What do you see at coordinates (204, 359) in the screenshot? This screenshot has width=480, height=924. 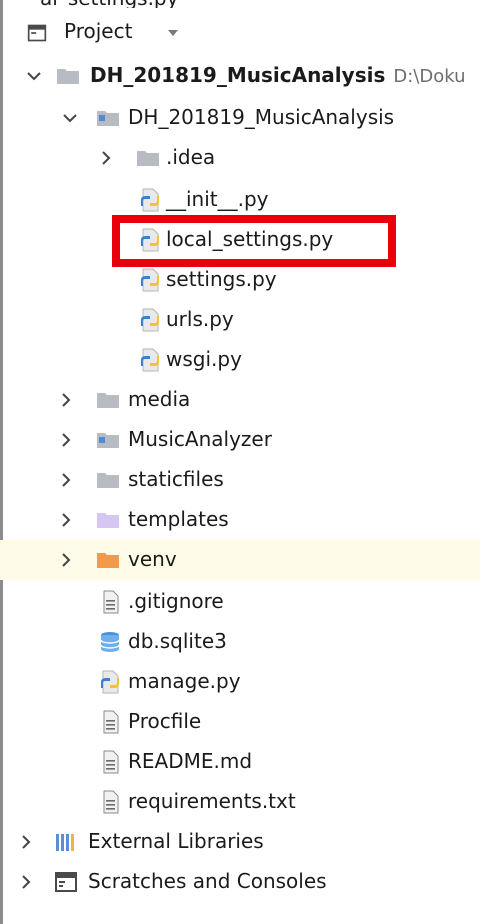 I see `wsgi-label: wsgi.py` at bounding box center [204, 359].